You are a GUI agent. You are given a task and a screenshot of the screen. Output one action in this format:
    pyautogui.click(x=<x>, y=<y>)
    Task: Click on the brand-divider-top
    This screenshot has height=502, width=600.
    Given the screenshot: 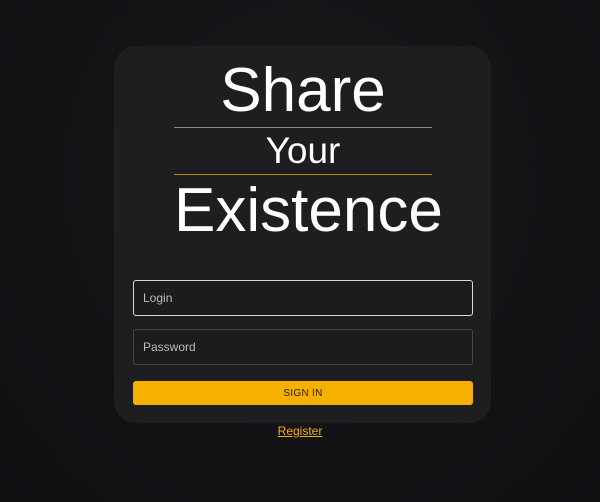 What is the action you would take?
    pyautogui.click(x=303, y=127)
    